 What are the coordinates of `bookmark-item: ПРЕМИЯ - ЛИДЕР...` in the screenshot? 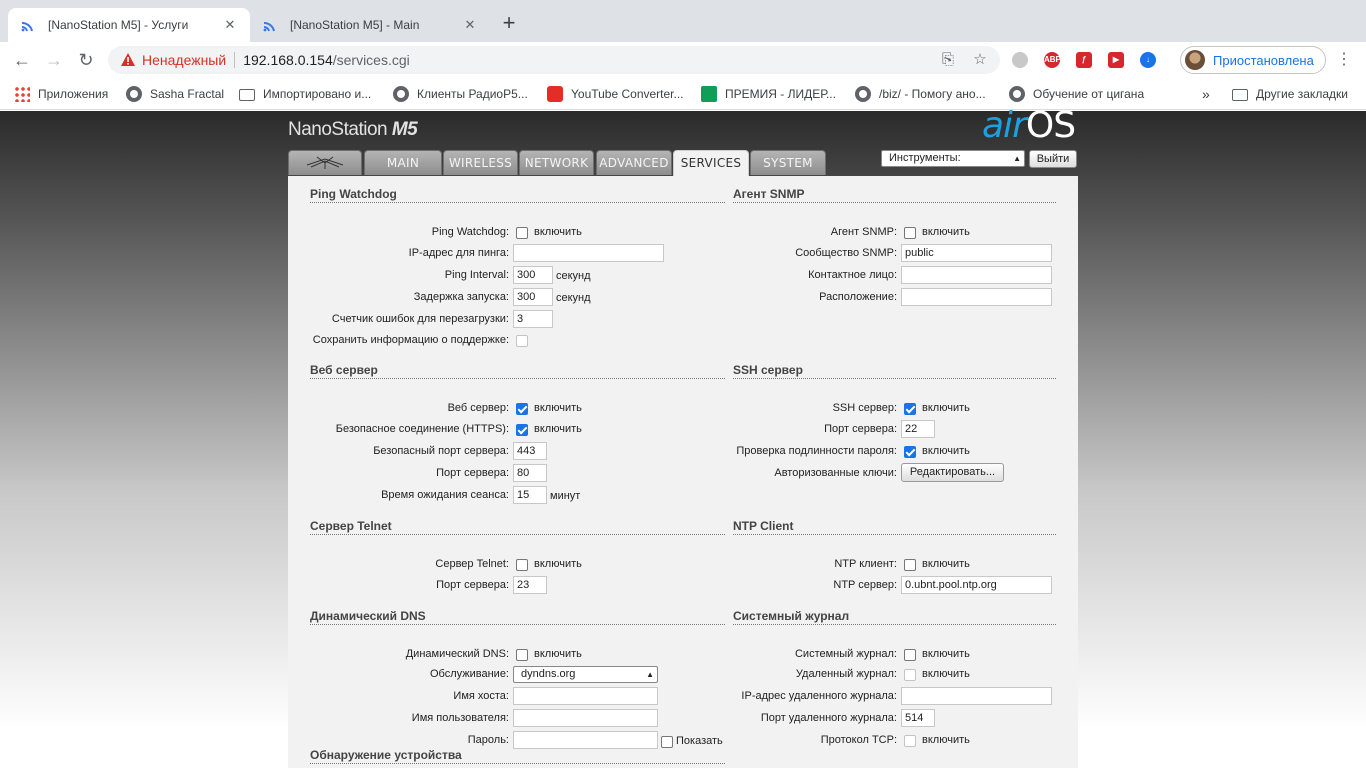 It's located at (768, 94).